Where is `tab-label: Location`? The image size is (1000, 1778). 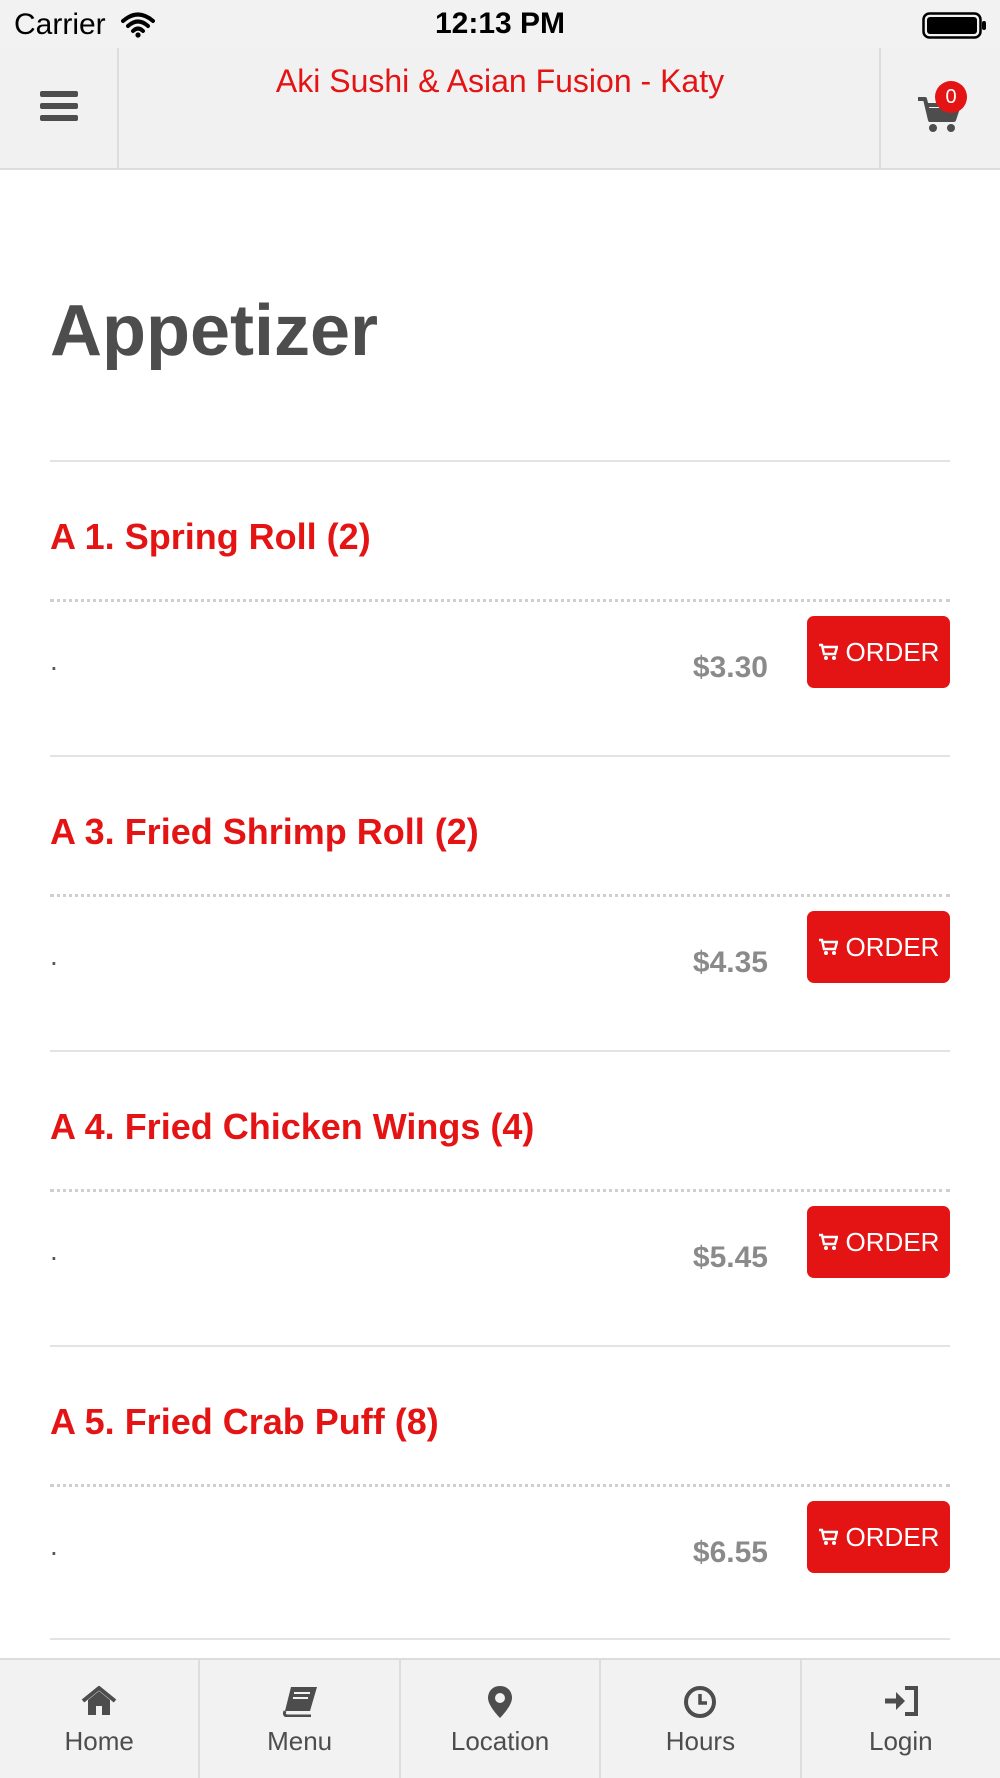 tab-label: Location is located at coordinates (500, 1741).